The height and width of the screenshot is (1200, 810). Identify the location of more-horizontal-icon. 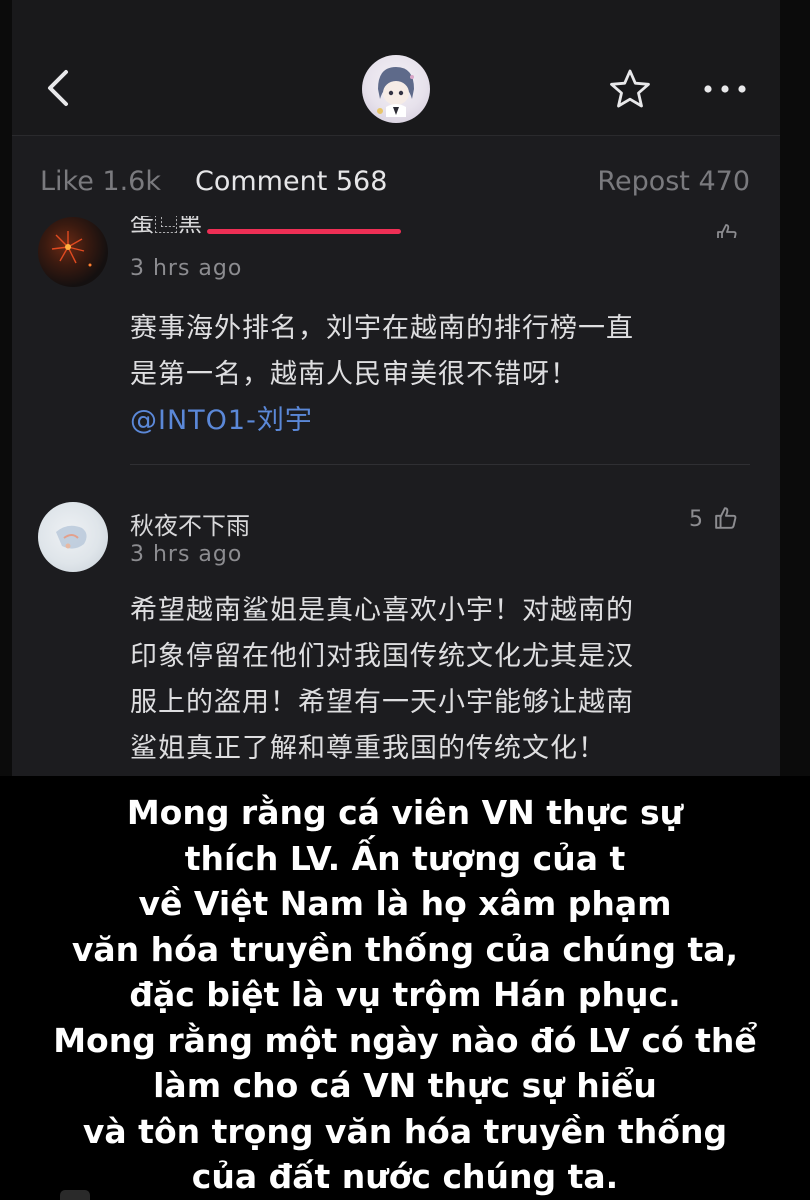
(725, 89).